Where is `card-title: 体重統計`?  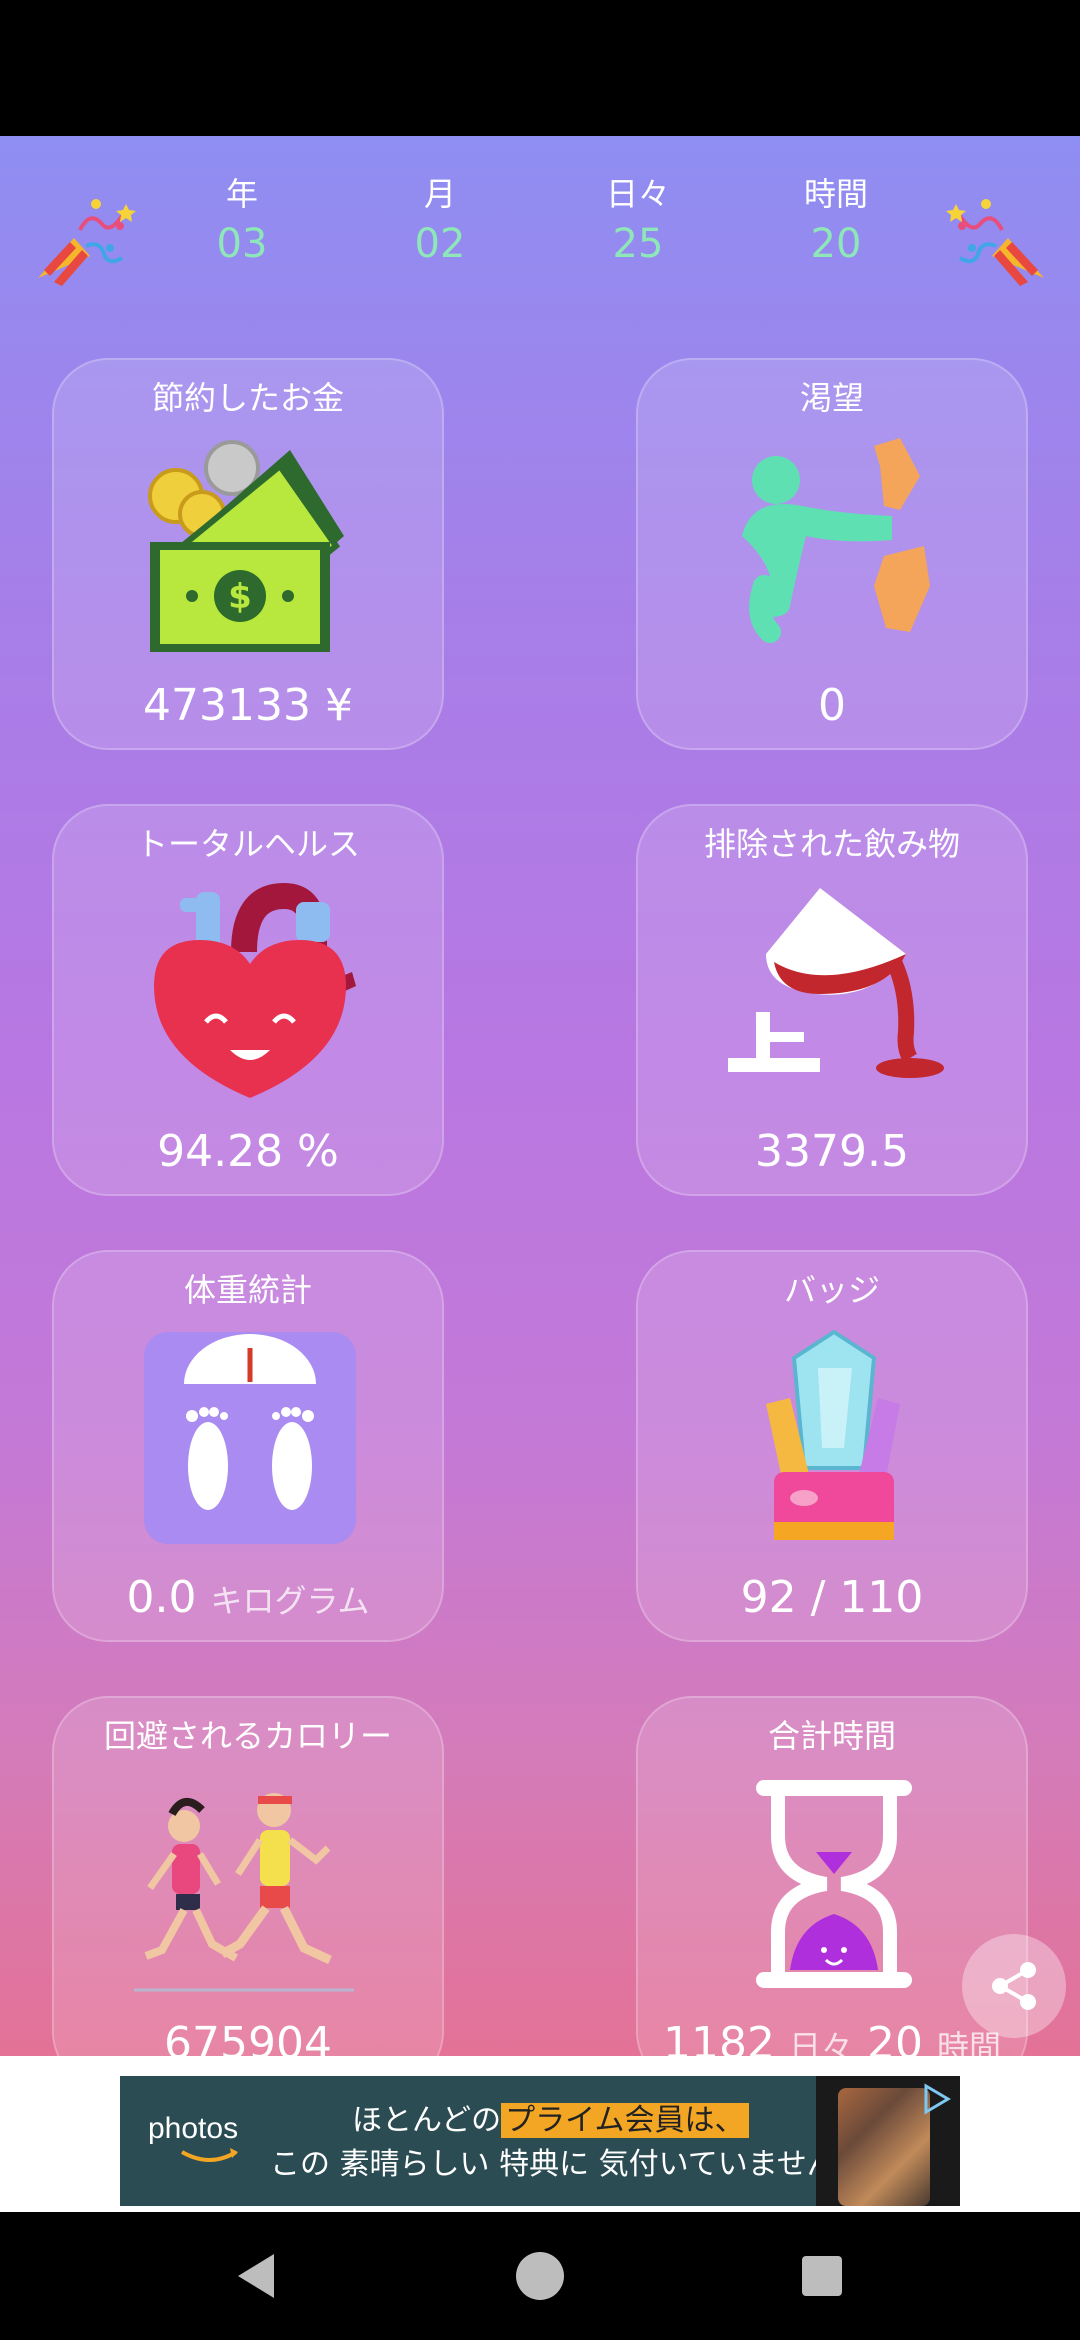
card-title: 体重統計 is located at coordinates (247, 1290).